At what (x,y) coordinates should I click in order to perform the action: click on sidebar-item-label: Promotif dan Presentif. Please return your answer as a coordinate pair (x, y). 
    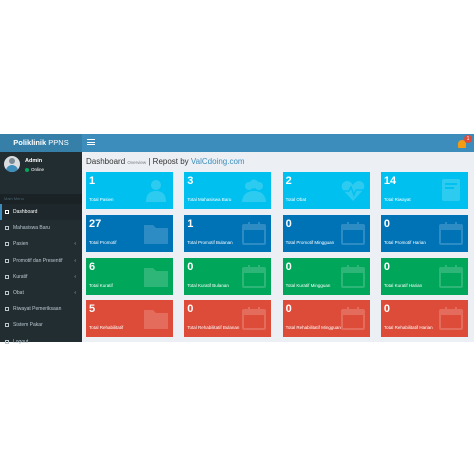
    Looking at the image, I should click on (38, 260).